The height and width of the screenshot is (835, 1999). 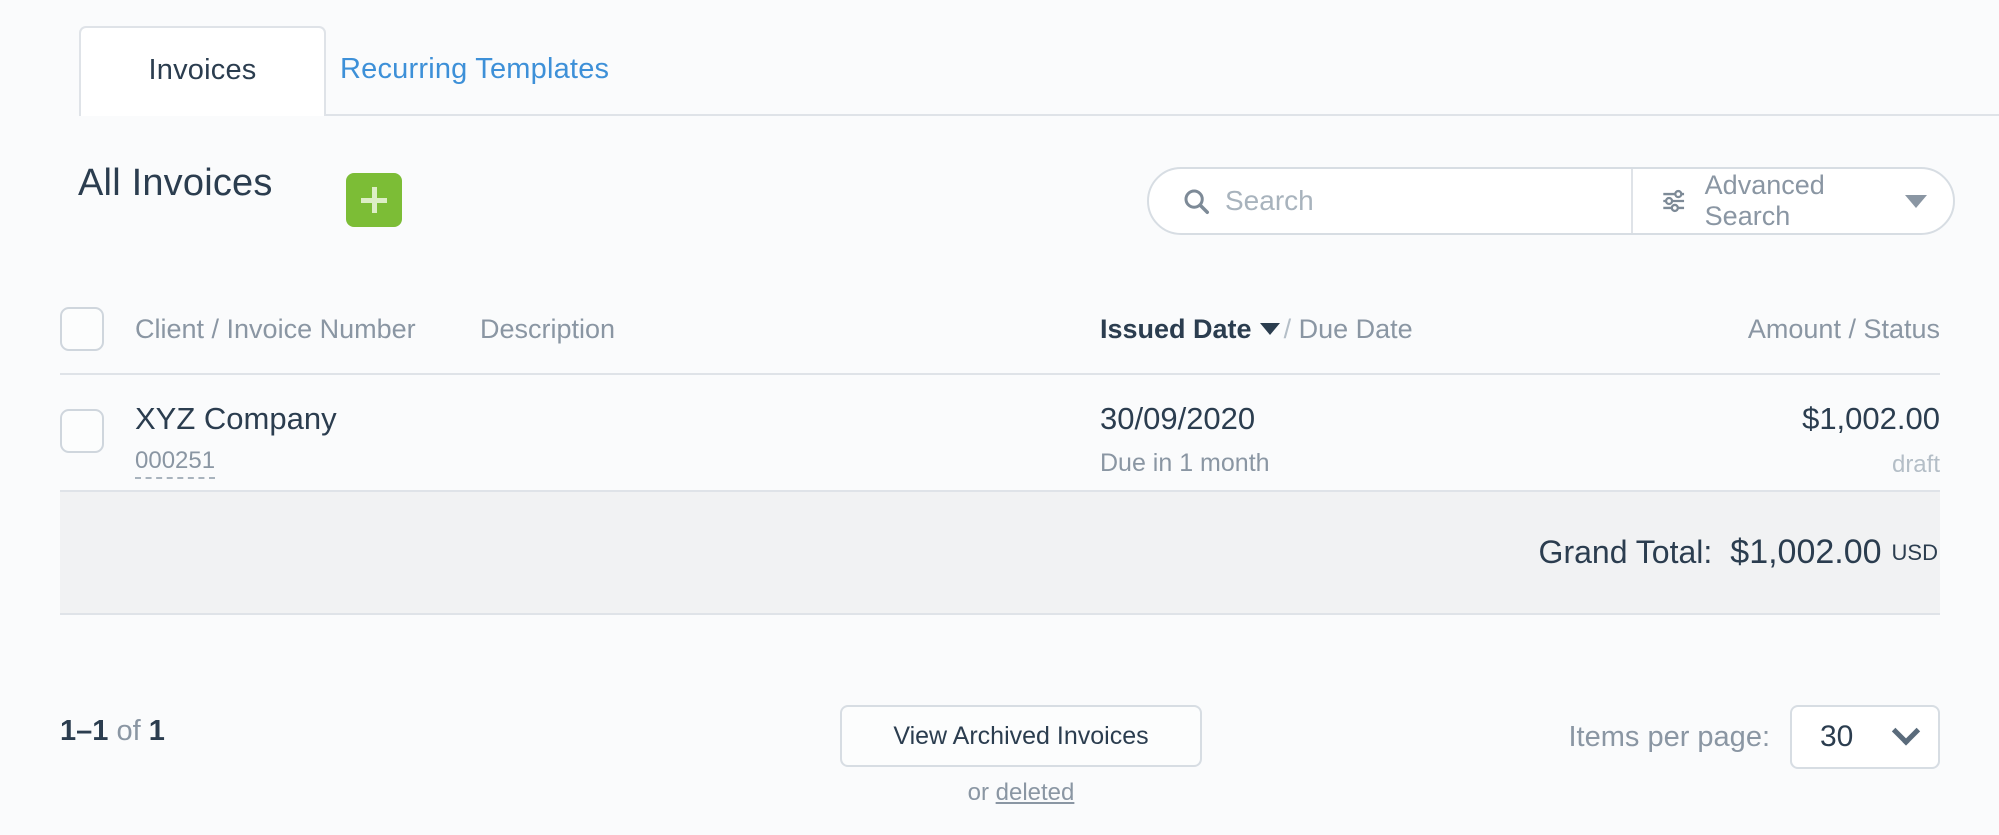 I want to click on row-date-cell: 30/09/2020 Due in 1 month, so click(x=1325, y=439).